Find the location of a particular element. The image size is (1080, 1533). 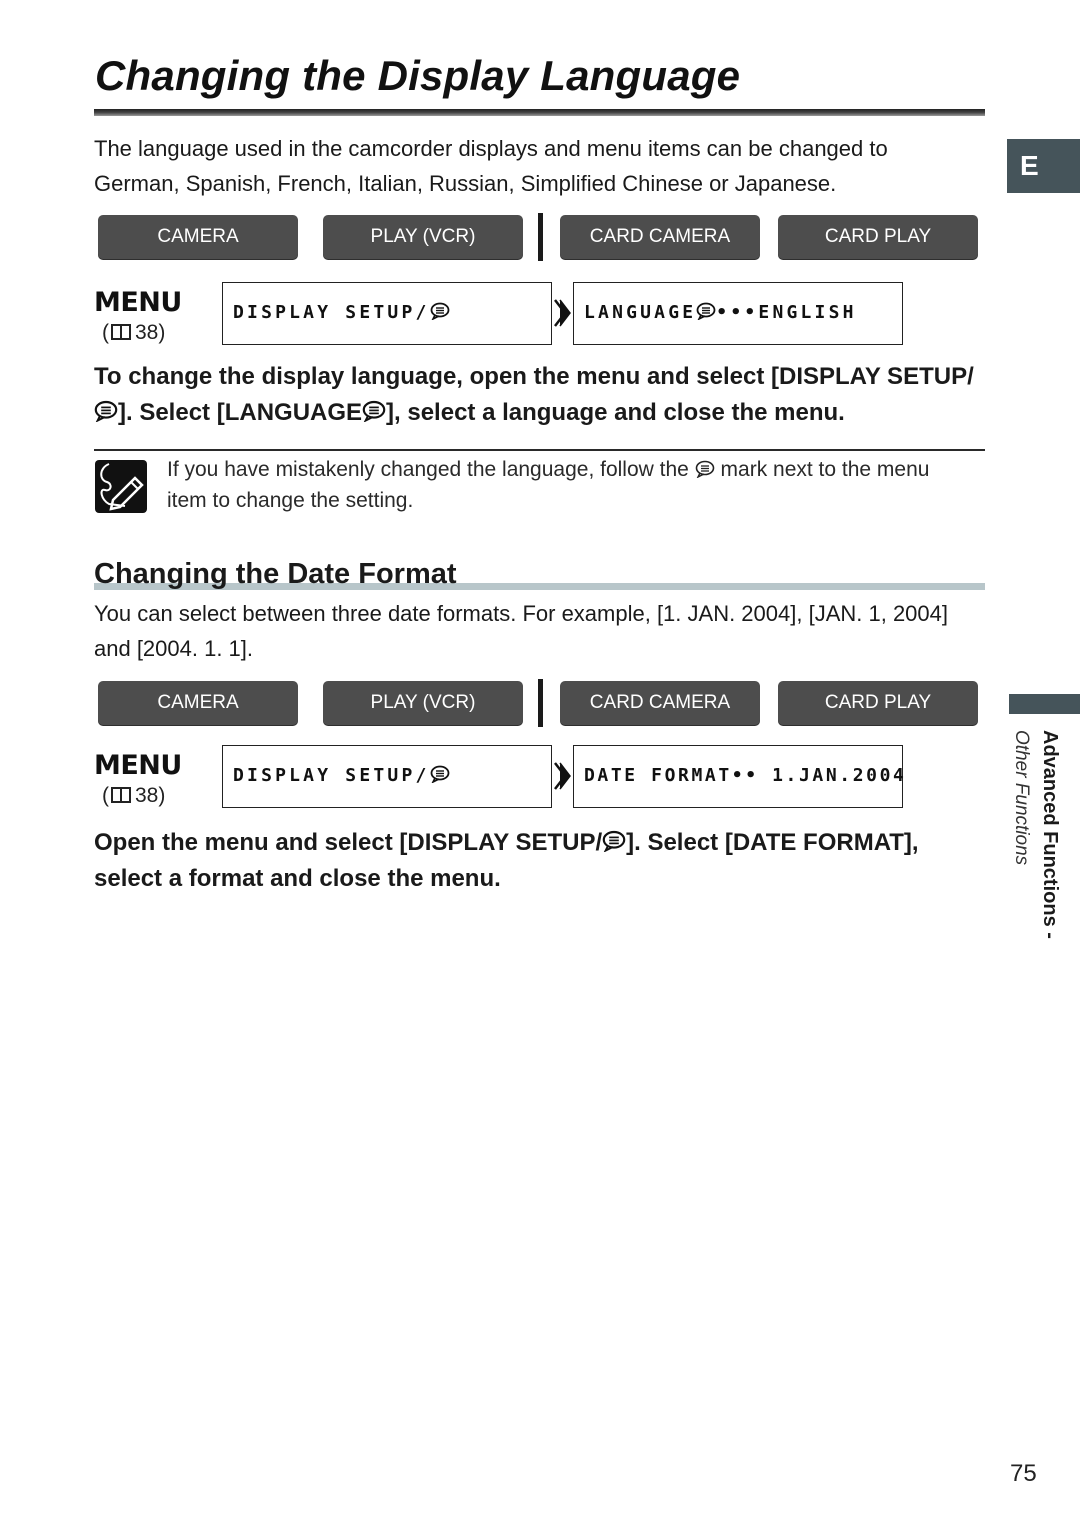

pencil-note-icon is located at coordinates (121, 486).